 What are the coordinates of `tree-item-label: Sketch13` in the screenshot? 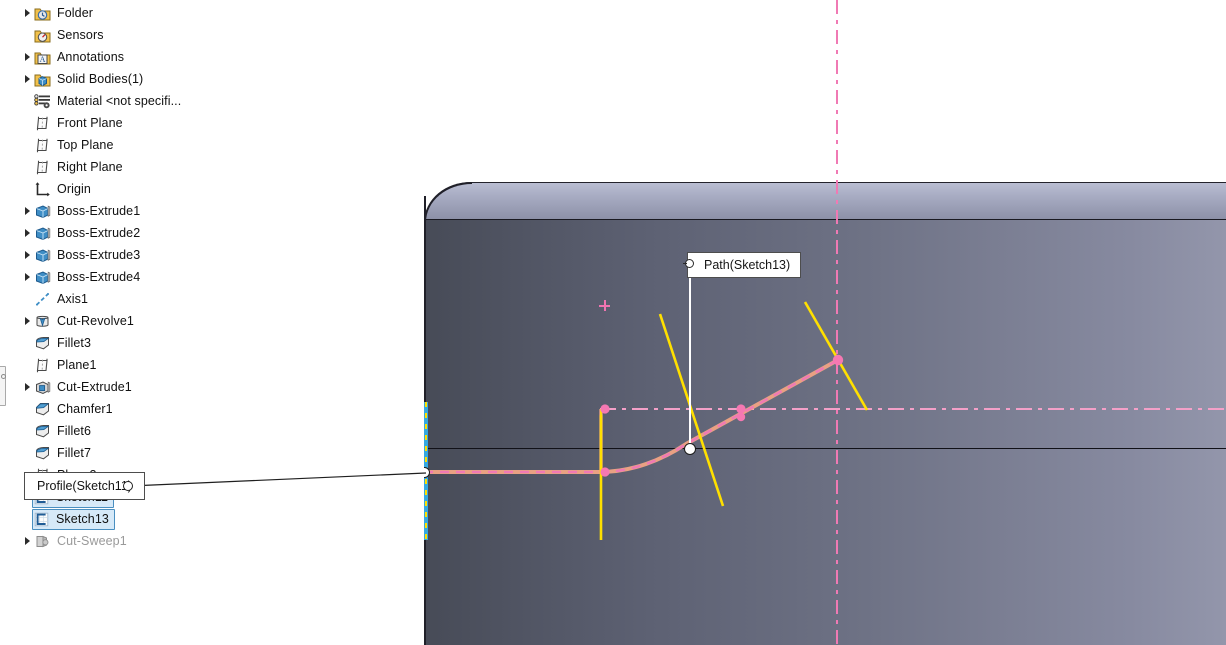 It's located at (82, 519).